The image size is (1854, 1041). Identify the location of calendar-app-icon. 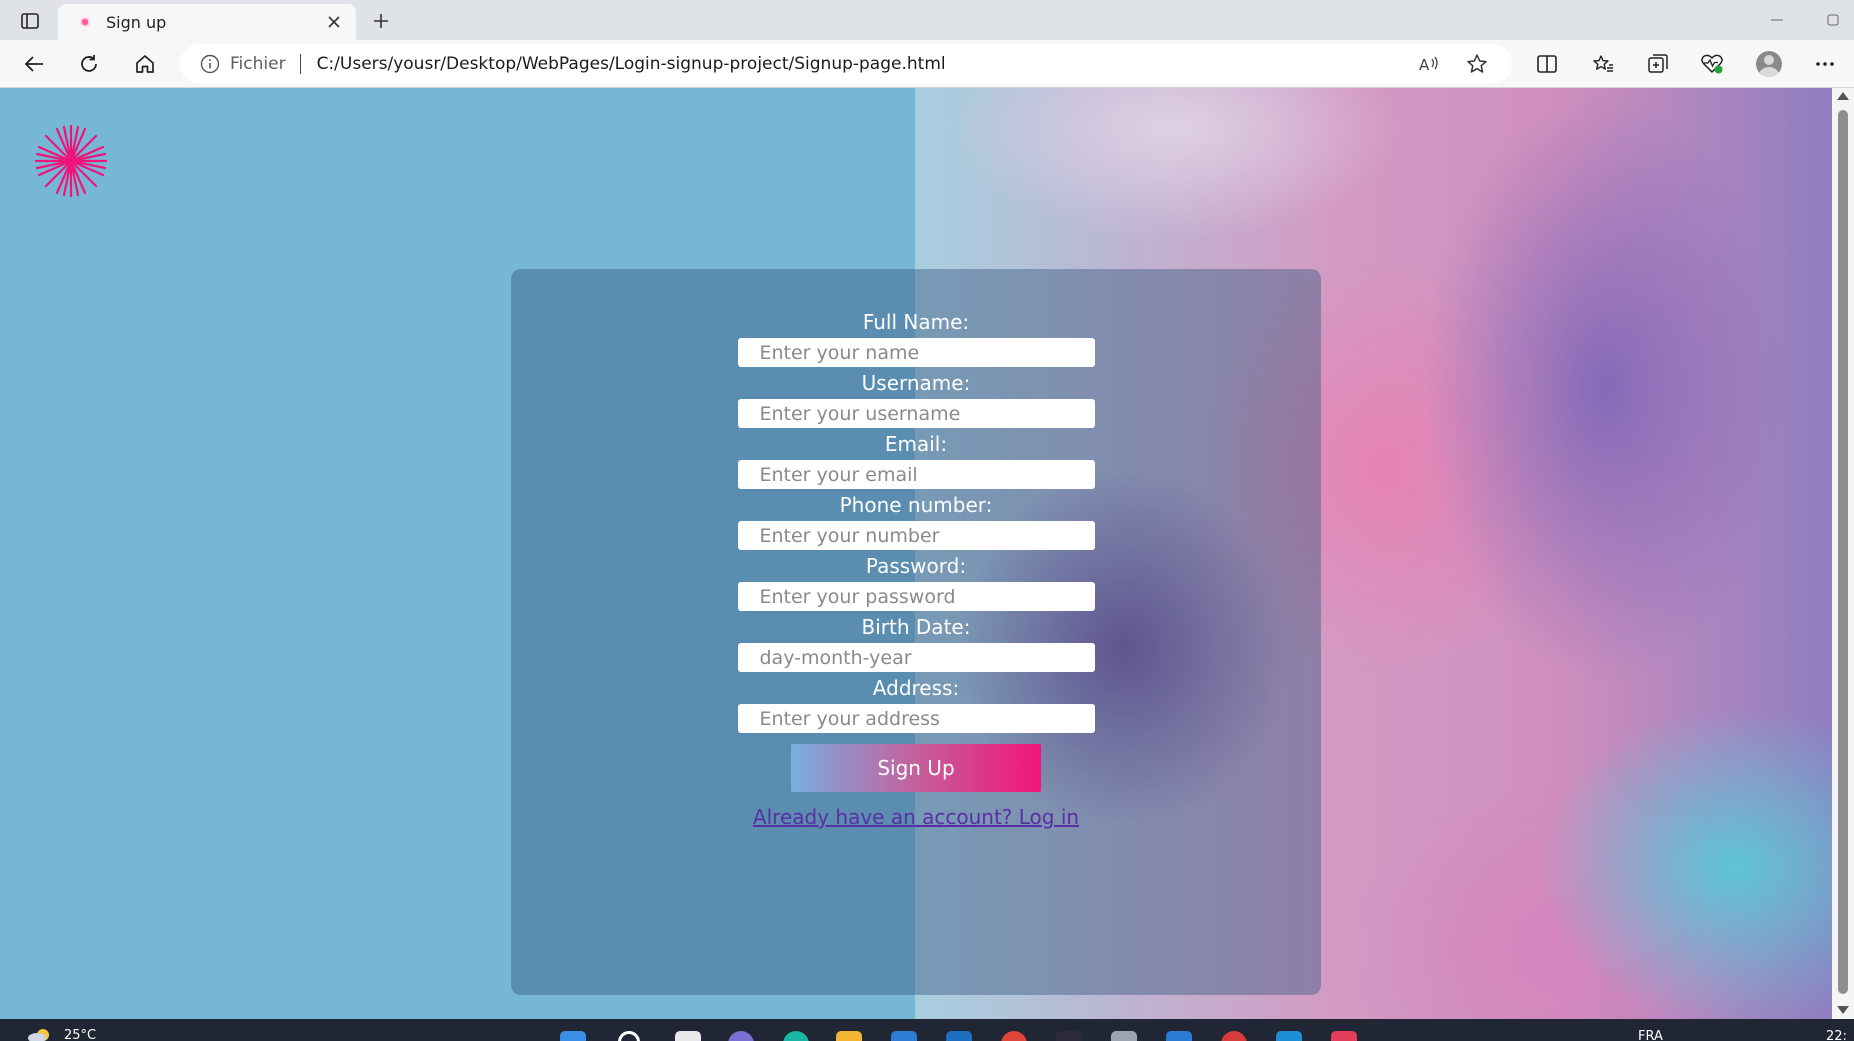
(1344, 1036).